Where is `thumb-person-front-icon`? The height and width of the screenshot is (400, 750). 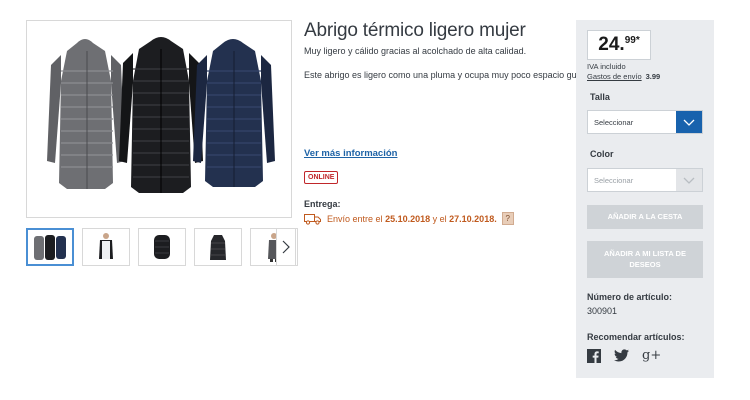
thumb-person-front-icon is located at coordinates (106, 246).